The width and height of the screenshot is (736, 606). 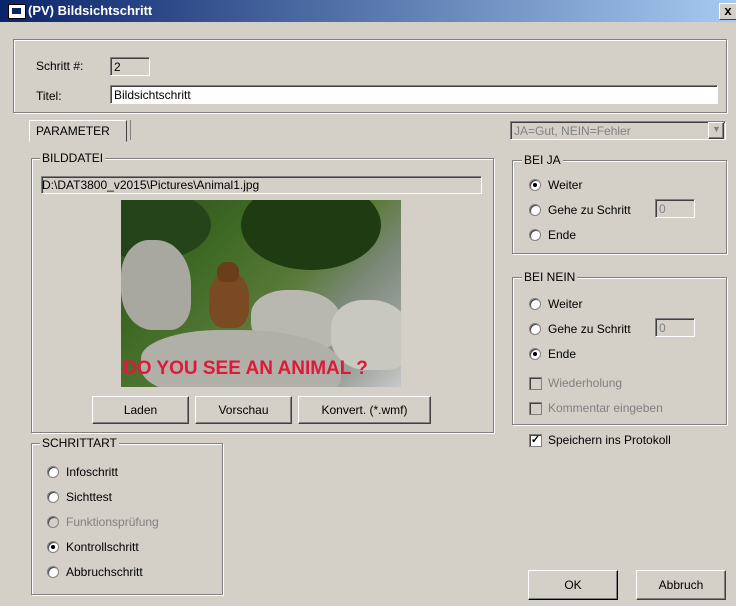 I want to click on convert-button-label: Konvert. (*.wmf), so click(x=364, y=410).